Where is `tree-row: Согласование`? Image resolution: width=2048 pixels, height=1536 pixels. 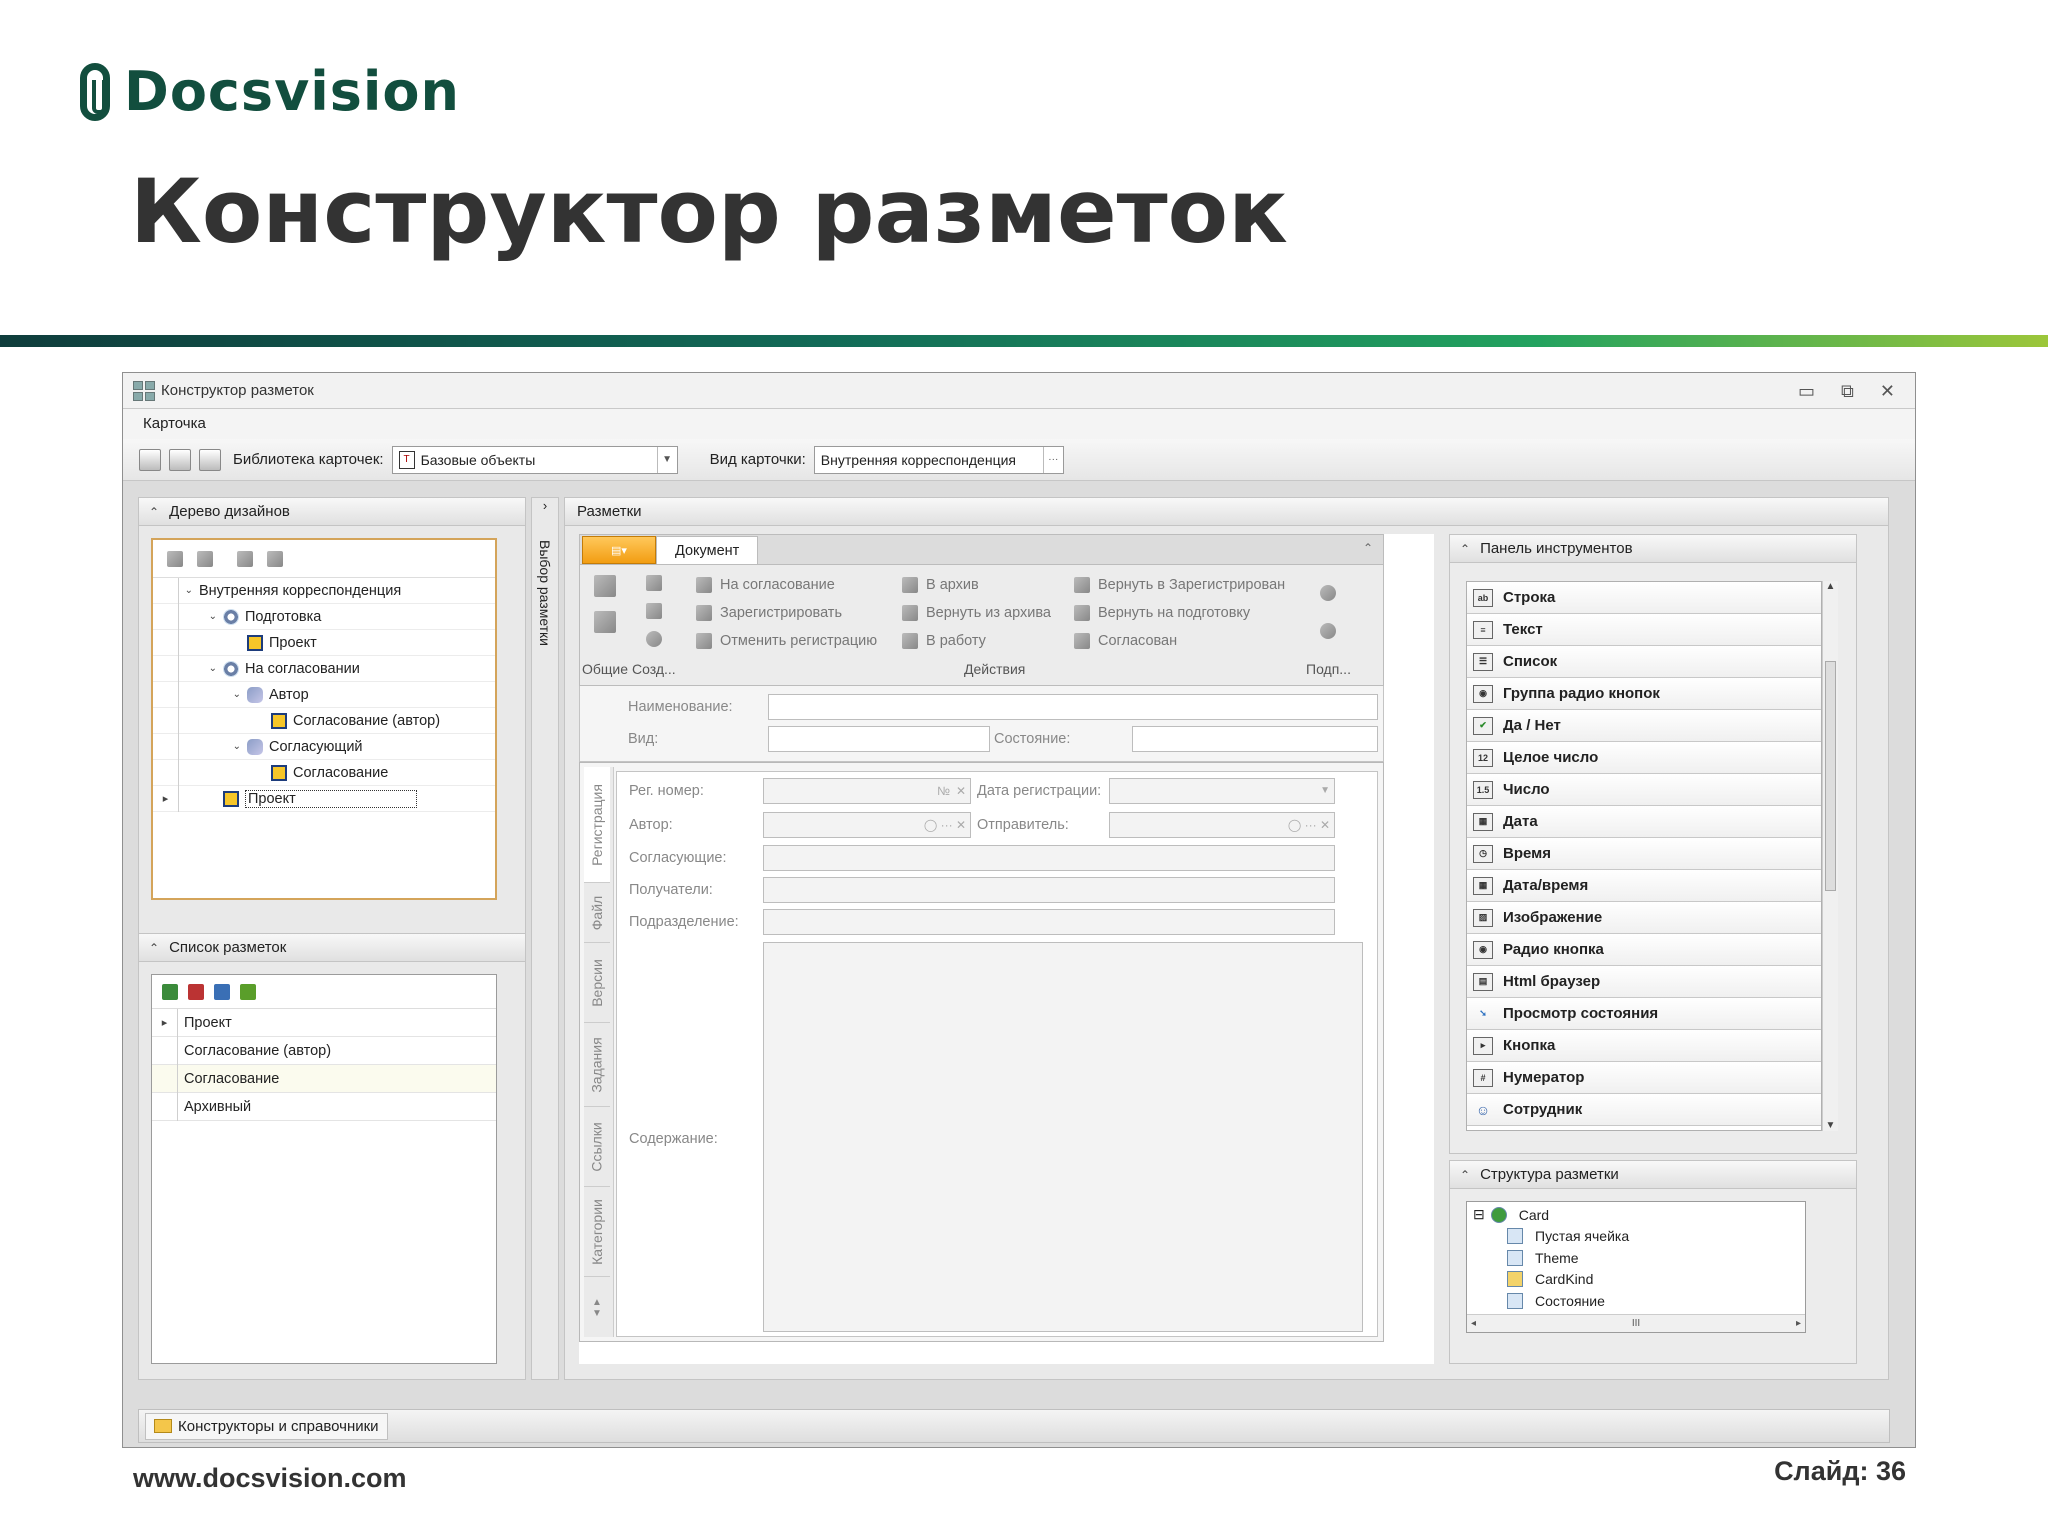
tree-row: Согласование is located at coordinates (324, 772).